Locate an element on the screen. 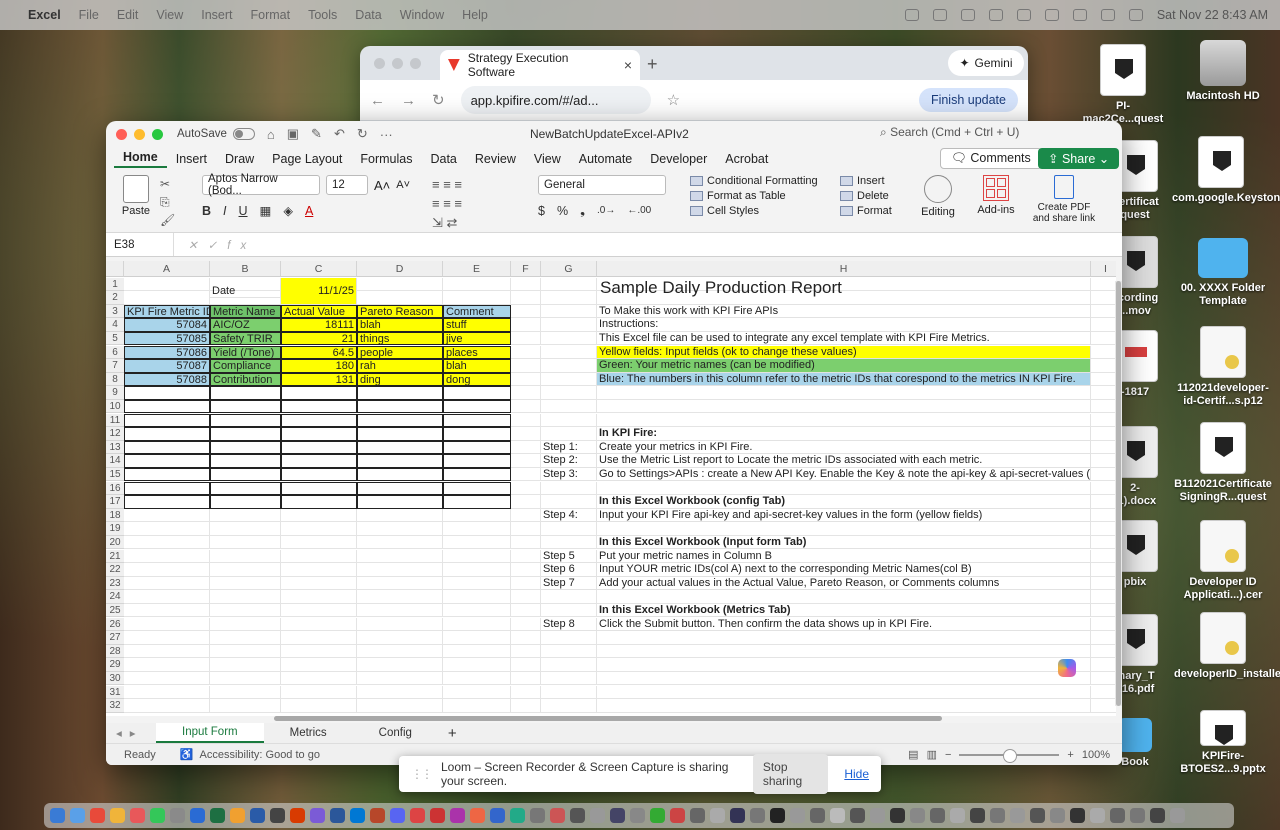  number-format-select: General is located at coordinates (602, 185).